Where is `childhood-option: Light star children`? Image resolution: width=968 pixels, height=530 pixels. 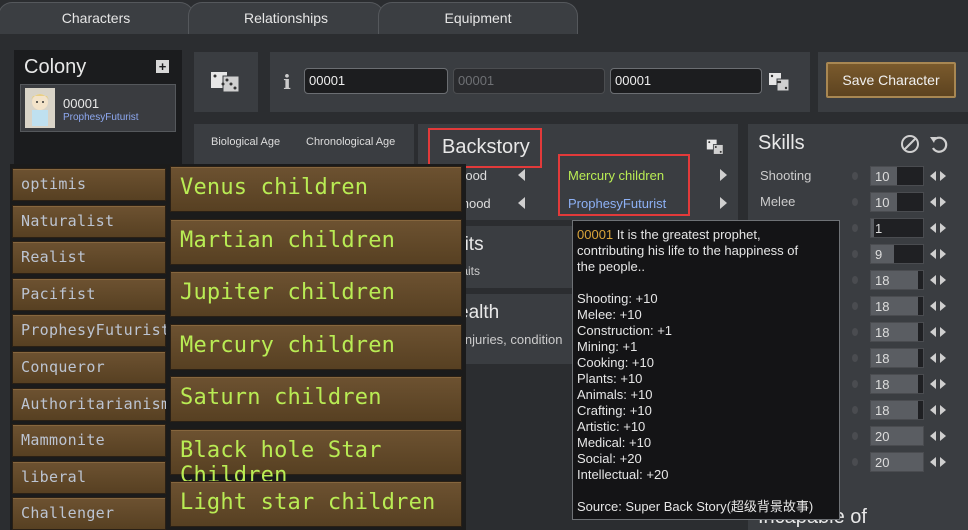
childhood-option: Light star children is located at coordinates (316, 504).